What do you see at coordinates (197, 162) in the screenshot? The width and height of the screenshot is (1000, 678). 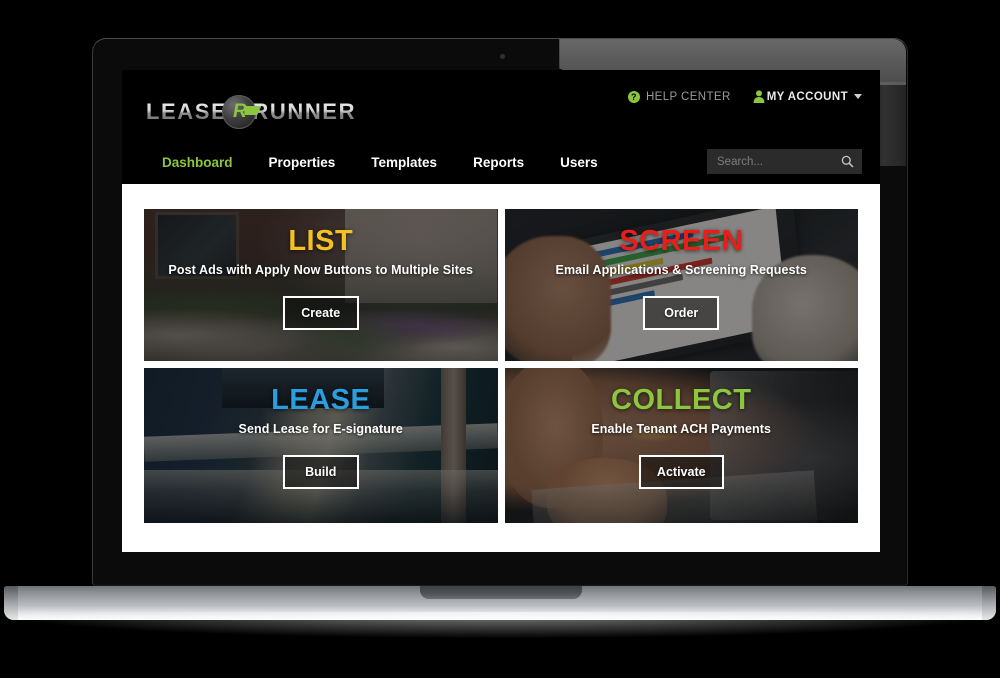 I see `nav-item-dashboard: Dashboard` at bounding box center [197, 162].